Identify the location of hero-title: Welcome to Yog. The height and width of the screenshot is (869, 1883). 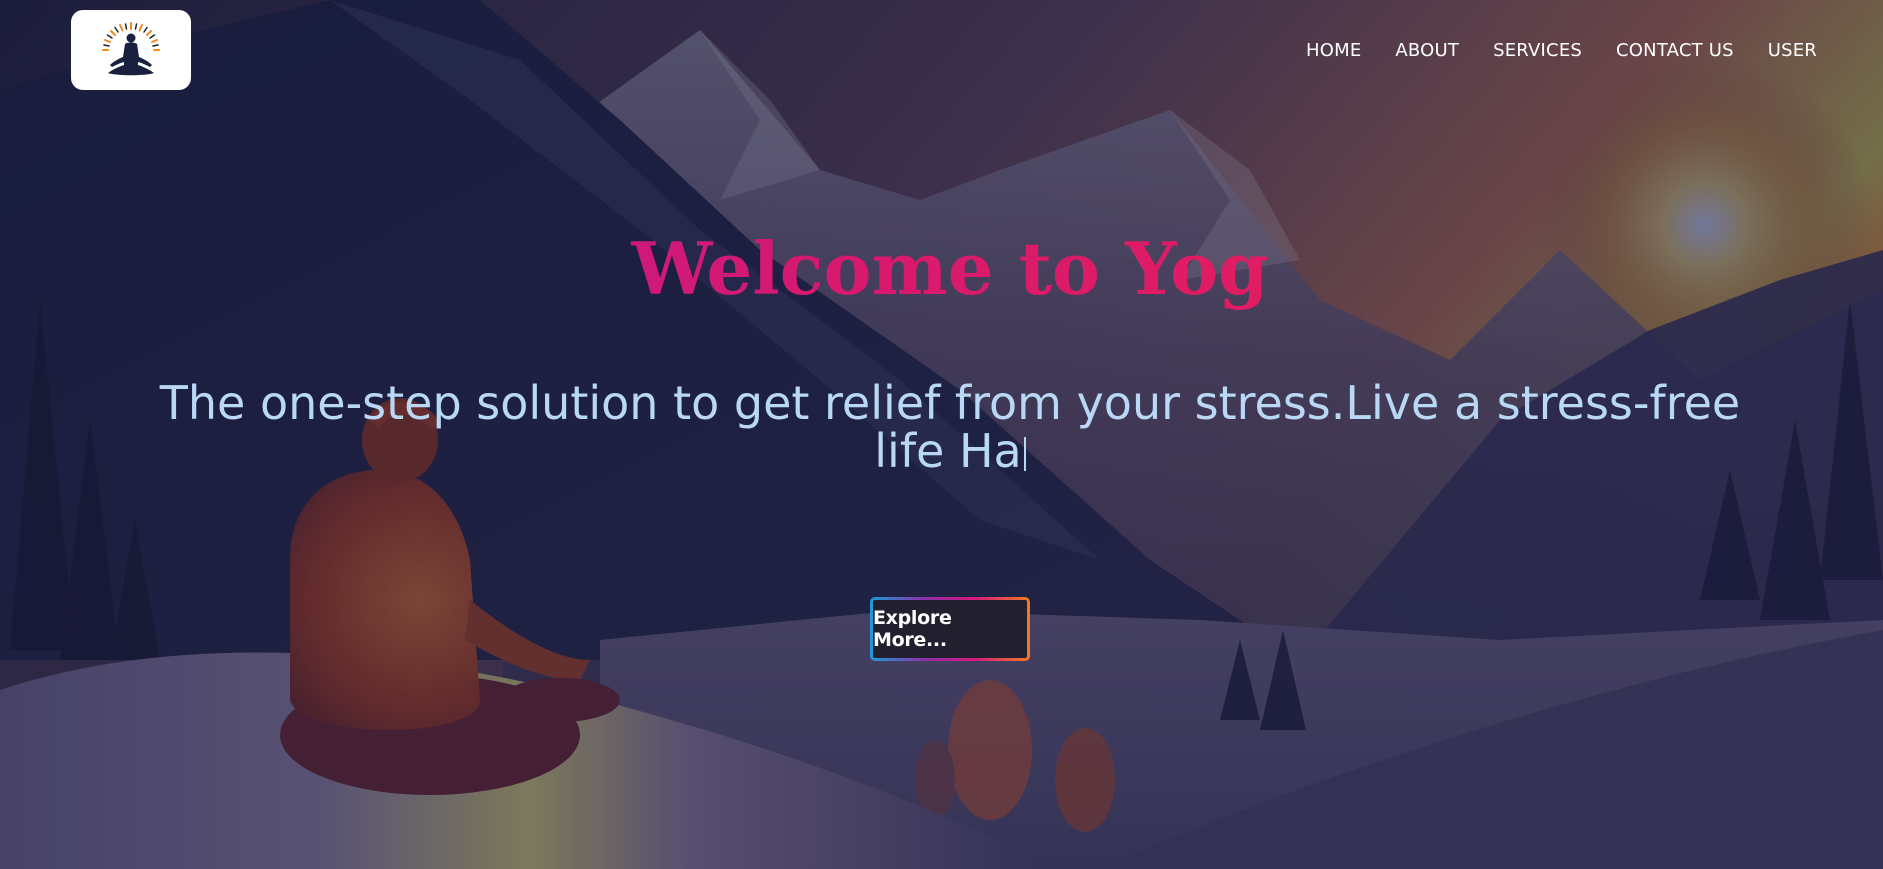
(941, 269).